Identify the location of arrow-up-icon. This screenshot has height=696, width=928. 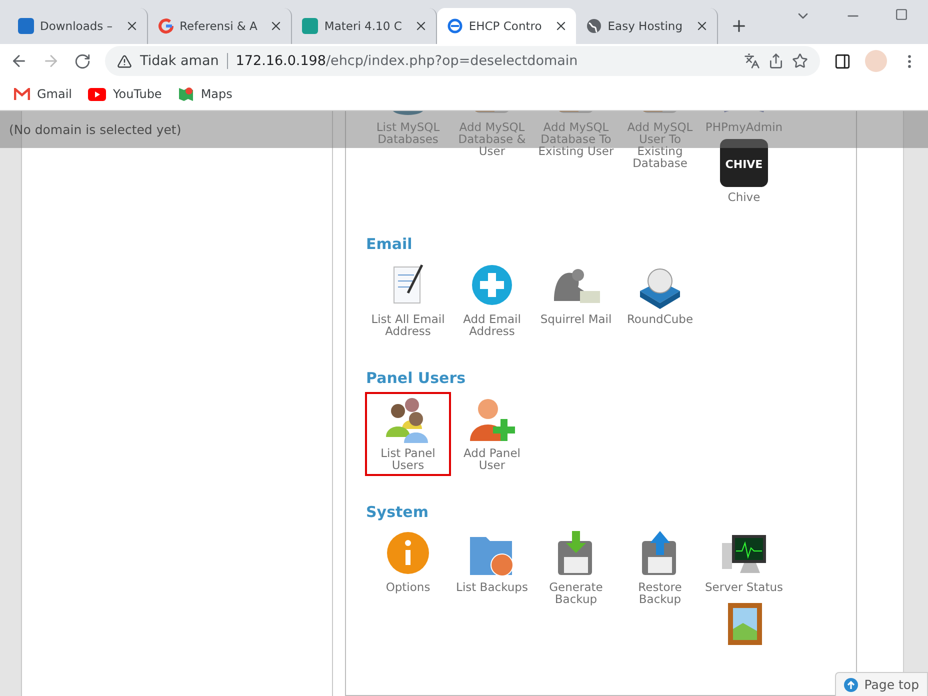
(851, 685).